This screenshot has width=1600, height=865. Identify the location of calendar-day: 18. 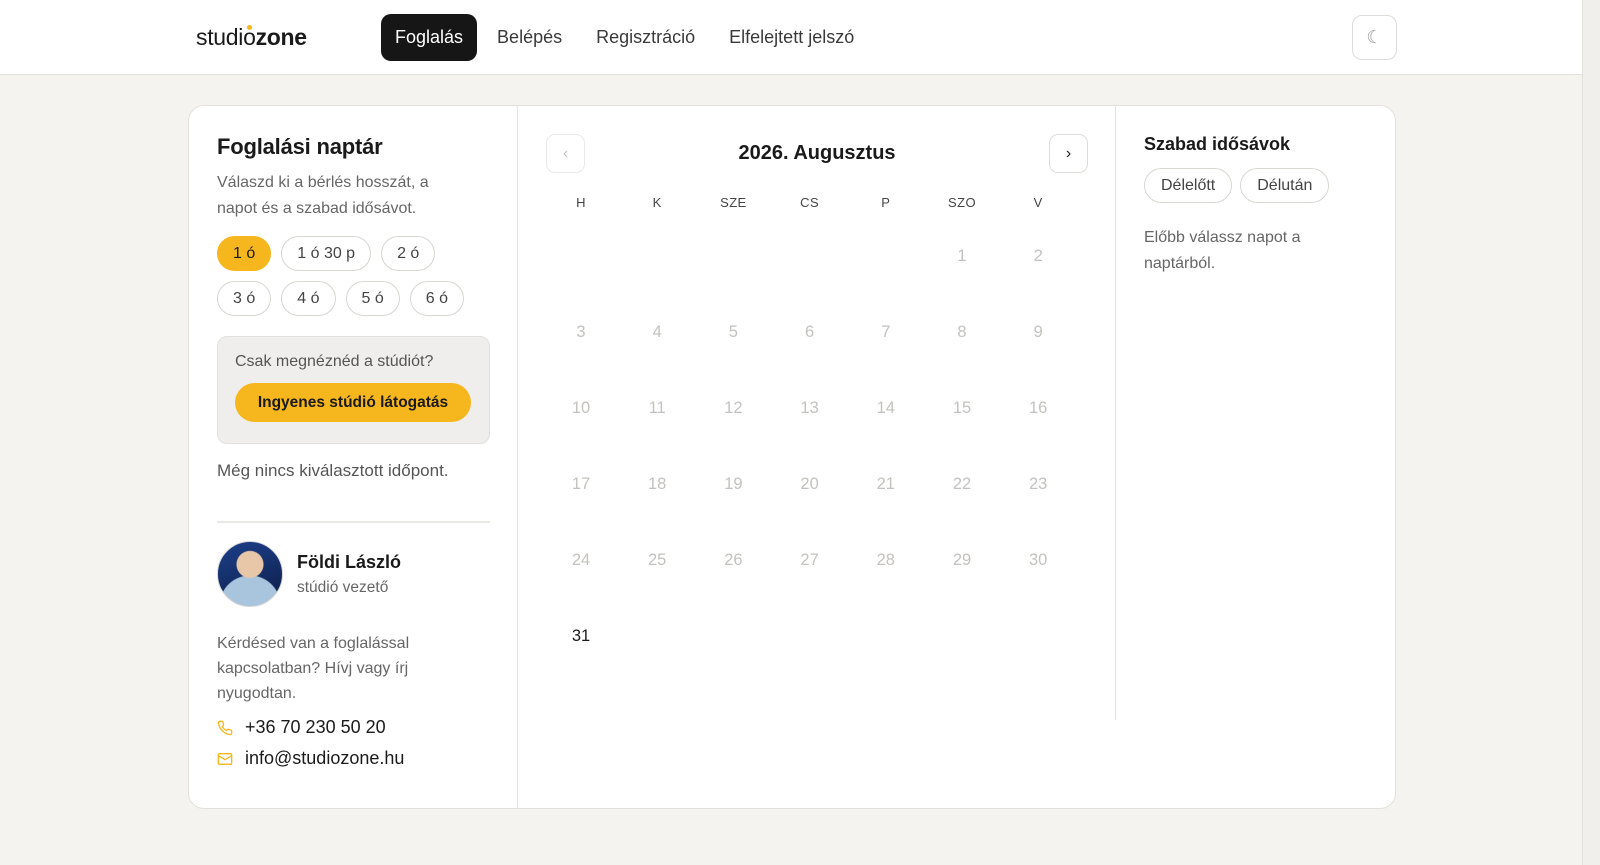
(657, 484).